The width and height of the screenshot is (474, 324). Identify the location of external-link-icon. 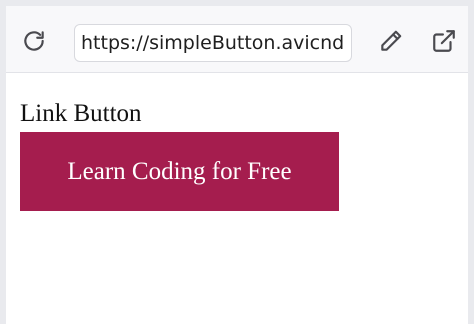
(444, 41).